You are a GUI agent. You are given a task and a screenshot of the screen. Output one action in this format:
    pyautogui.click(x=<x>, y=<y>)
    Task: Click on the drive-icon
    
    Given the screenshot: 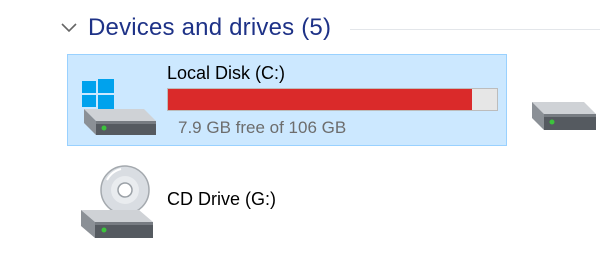 What is the action you would take?
    pyautogui.click(x=117, y=224)
    